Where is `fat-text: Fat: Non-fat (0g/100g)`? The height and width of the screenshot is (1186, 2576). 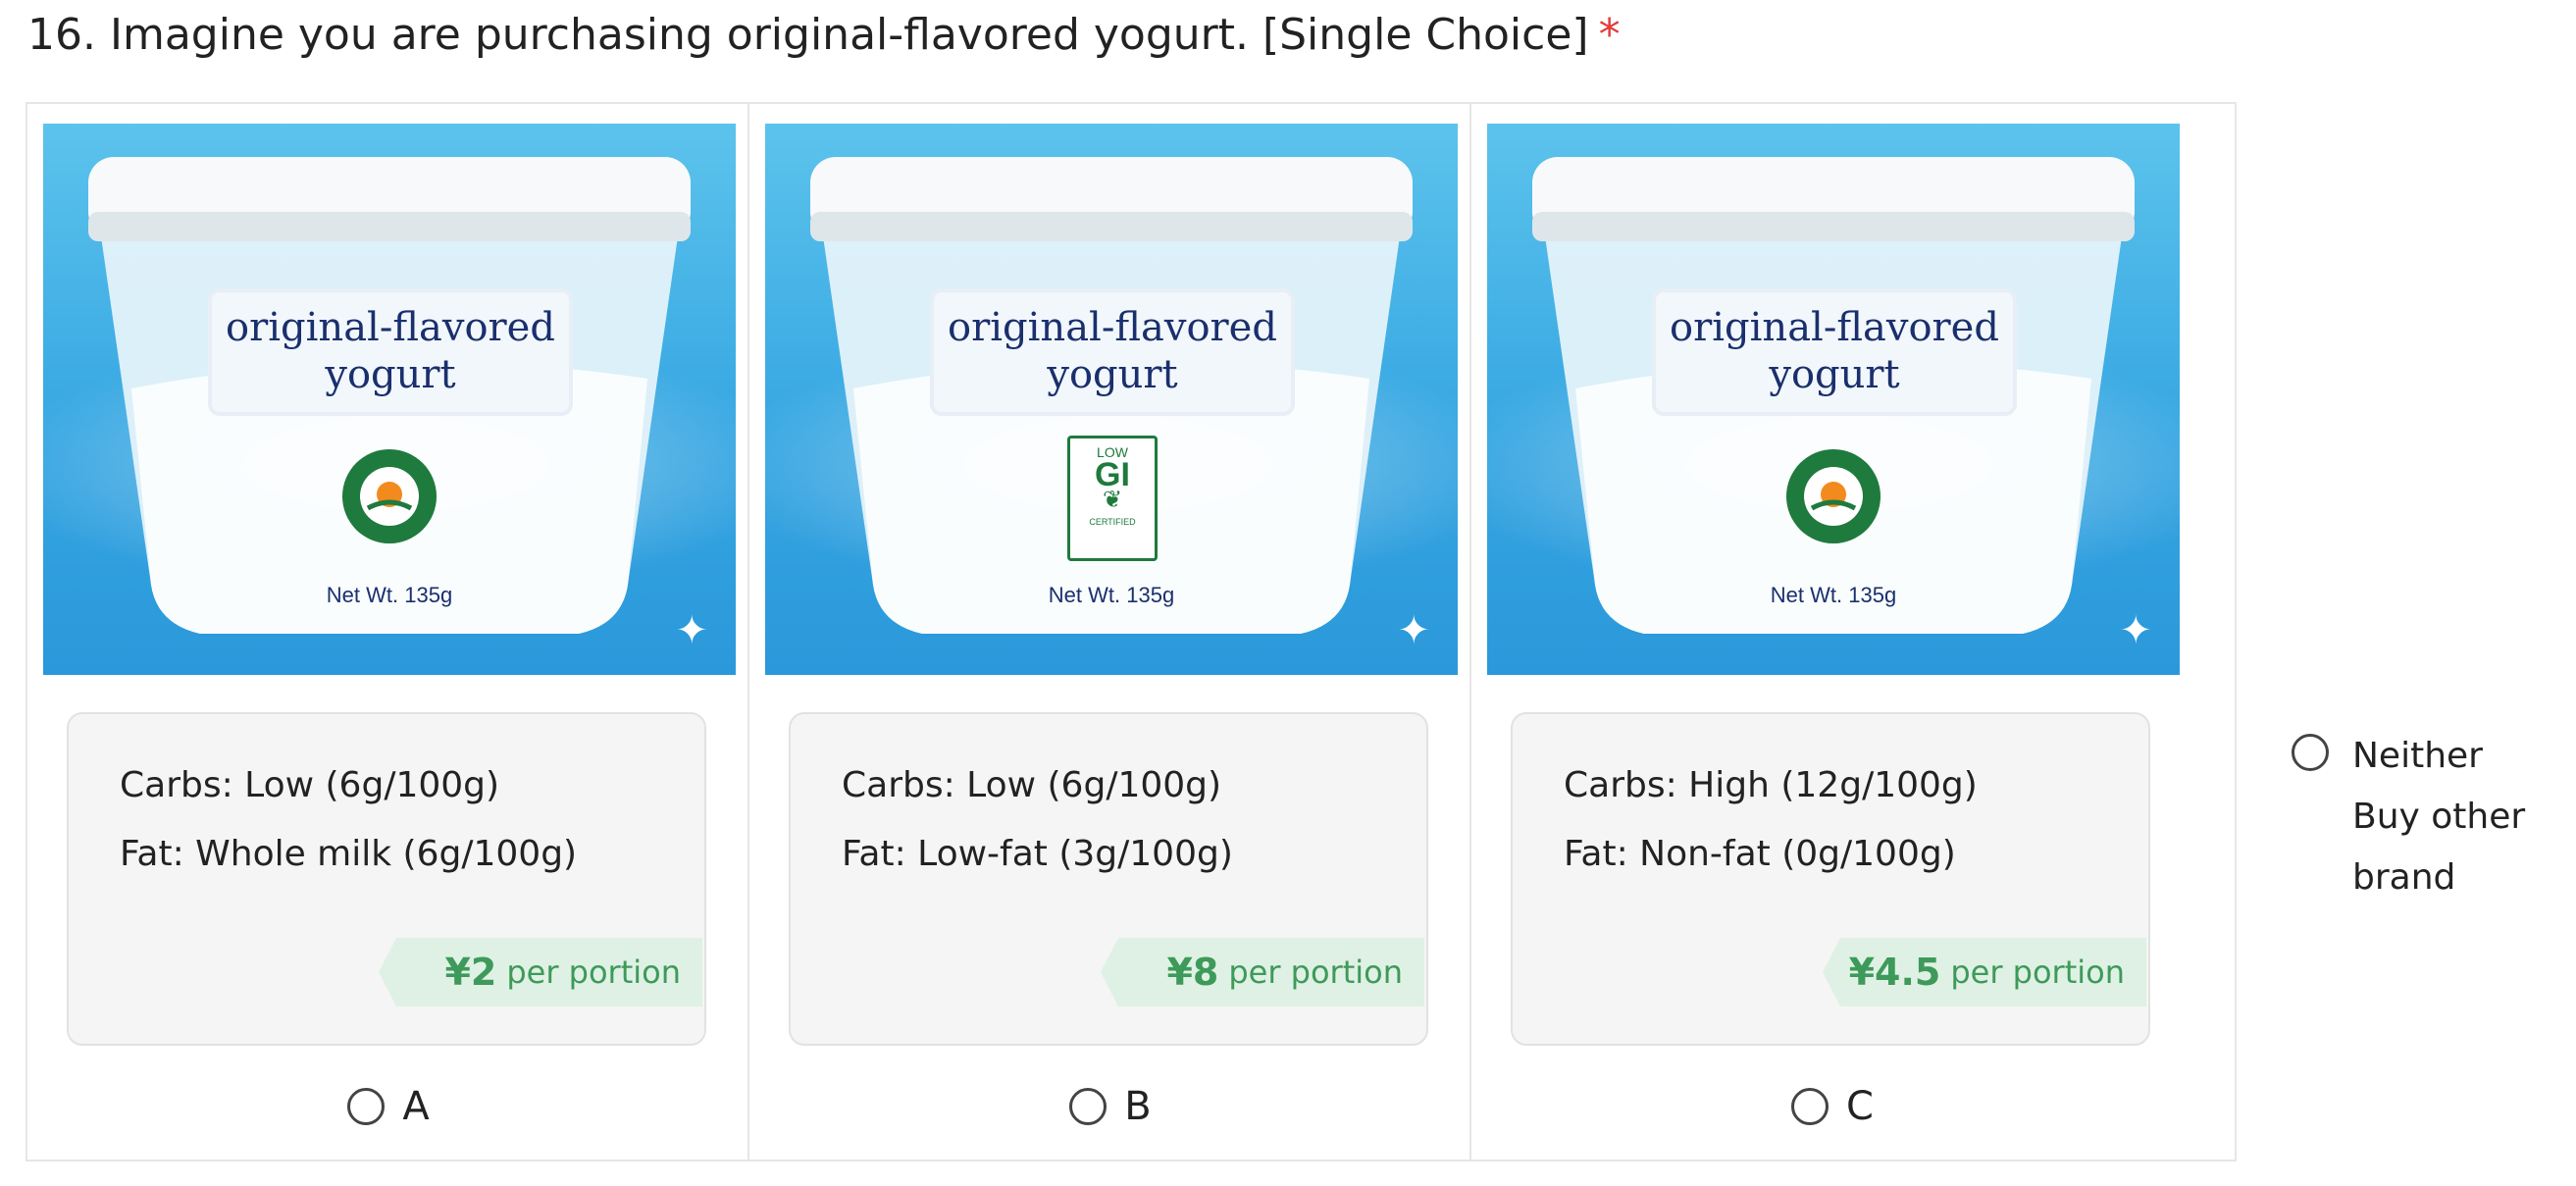
fat-text: Fat: Non-fat (0g/100g) is located at coordinates (1760, 854).